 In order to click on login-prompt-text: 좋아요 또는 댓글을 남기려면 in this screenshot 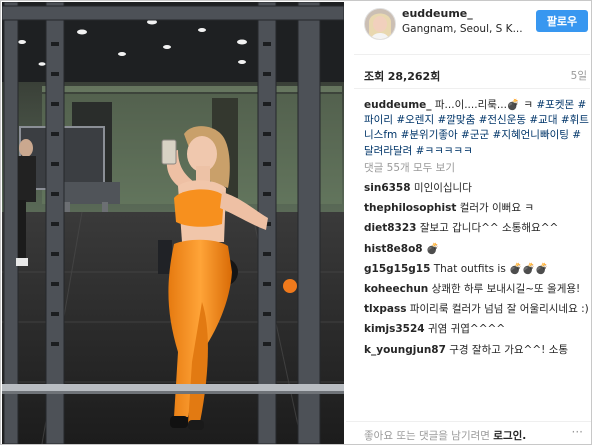, I will do `click(427, 436)`.